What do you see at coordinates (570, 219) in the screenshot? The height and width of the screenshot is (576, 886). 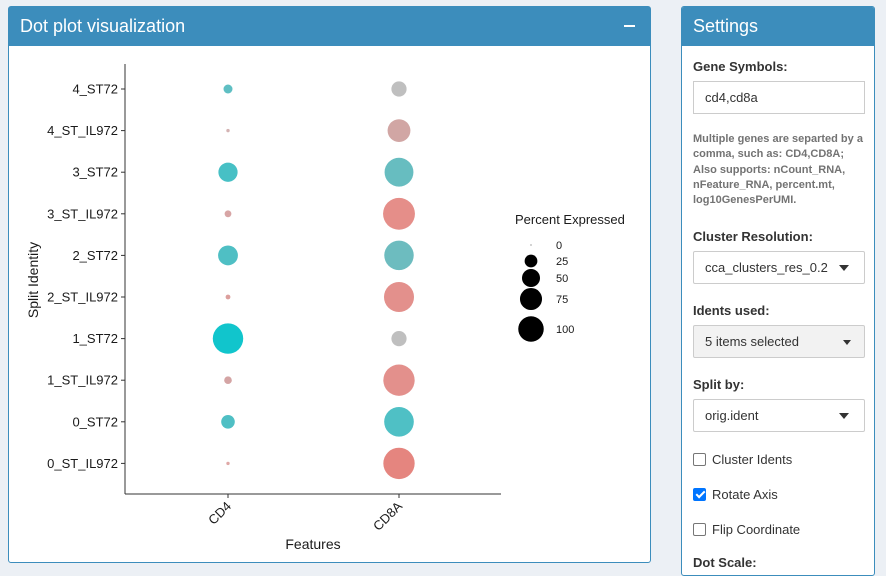 I see `legend-title: Percent Expressed` at bounding box center [570, 219].